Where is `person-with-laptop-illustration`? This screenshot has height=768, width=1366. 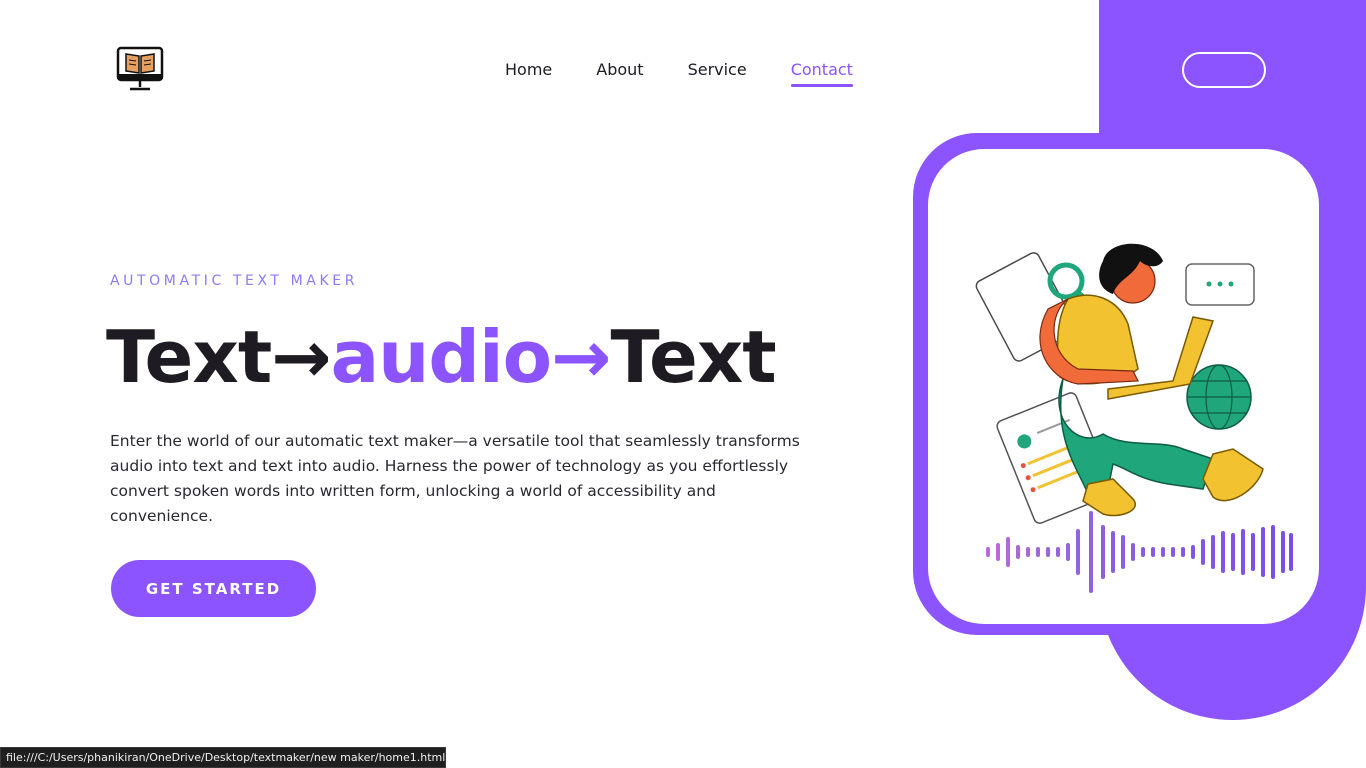
person-with-laptop-illustration is located at coordinates (1134, 418).